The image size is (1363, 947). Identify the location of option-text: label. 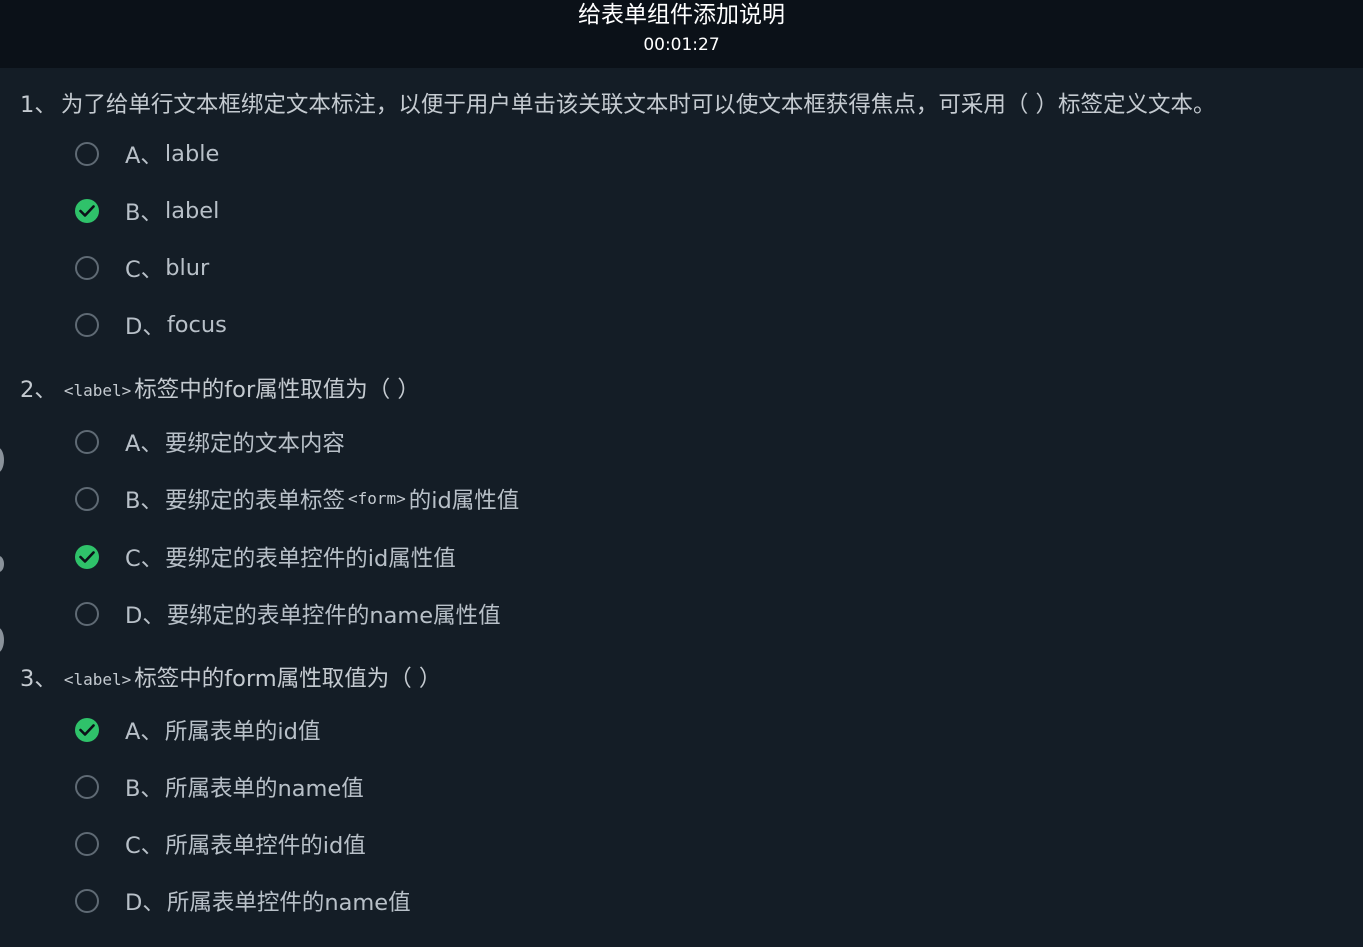
(192, 211).